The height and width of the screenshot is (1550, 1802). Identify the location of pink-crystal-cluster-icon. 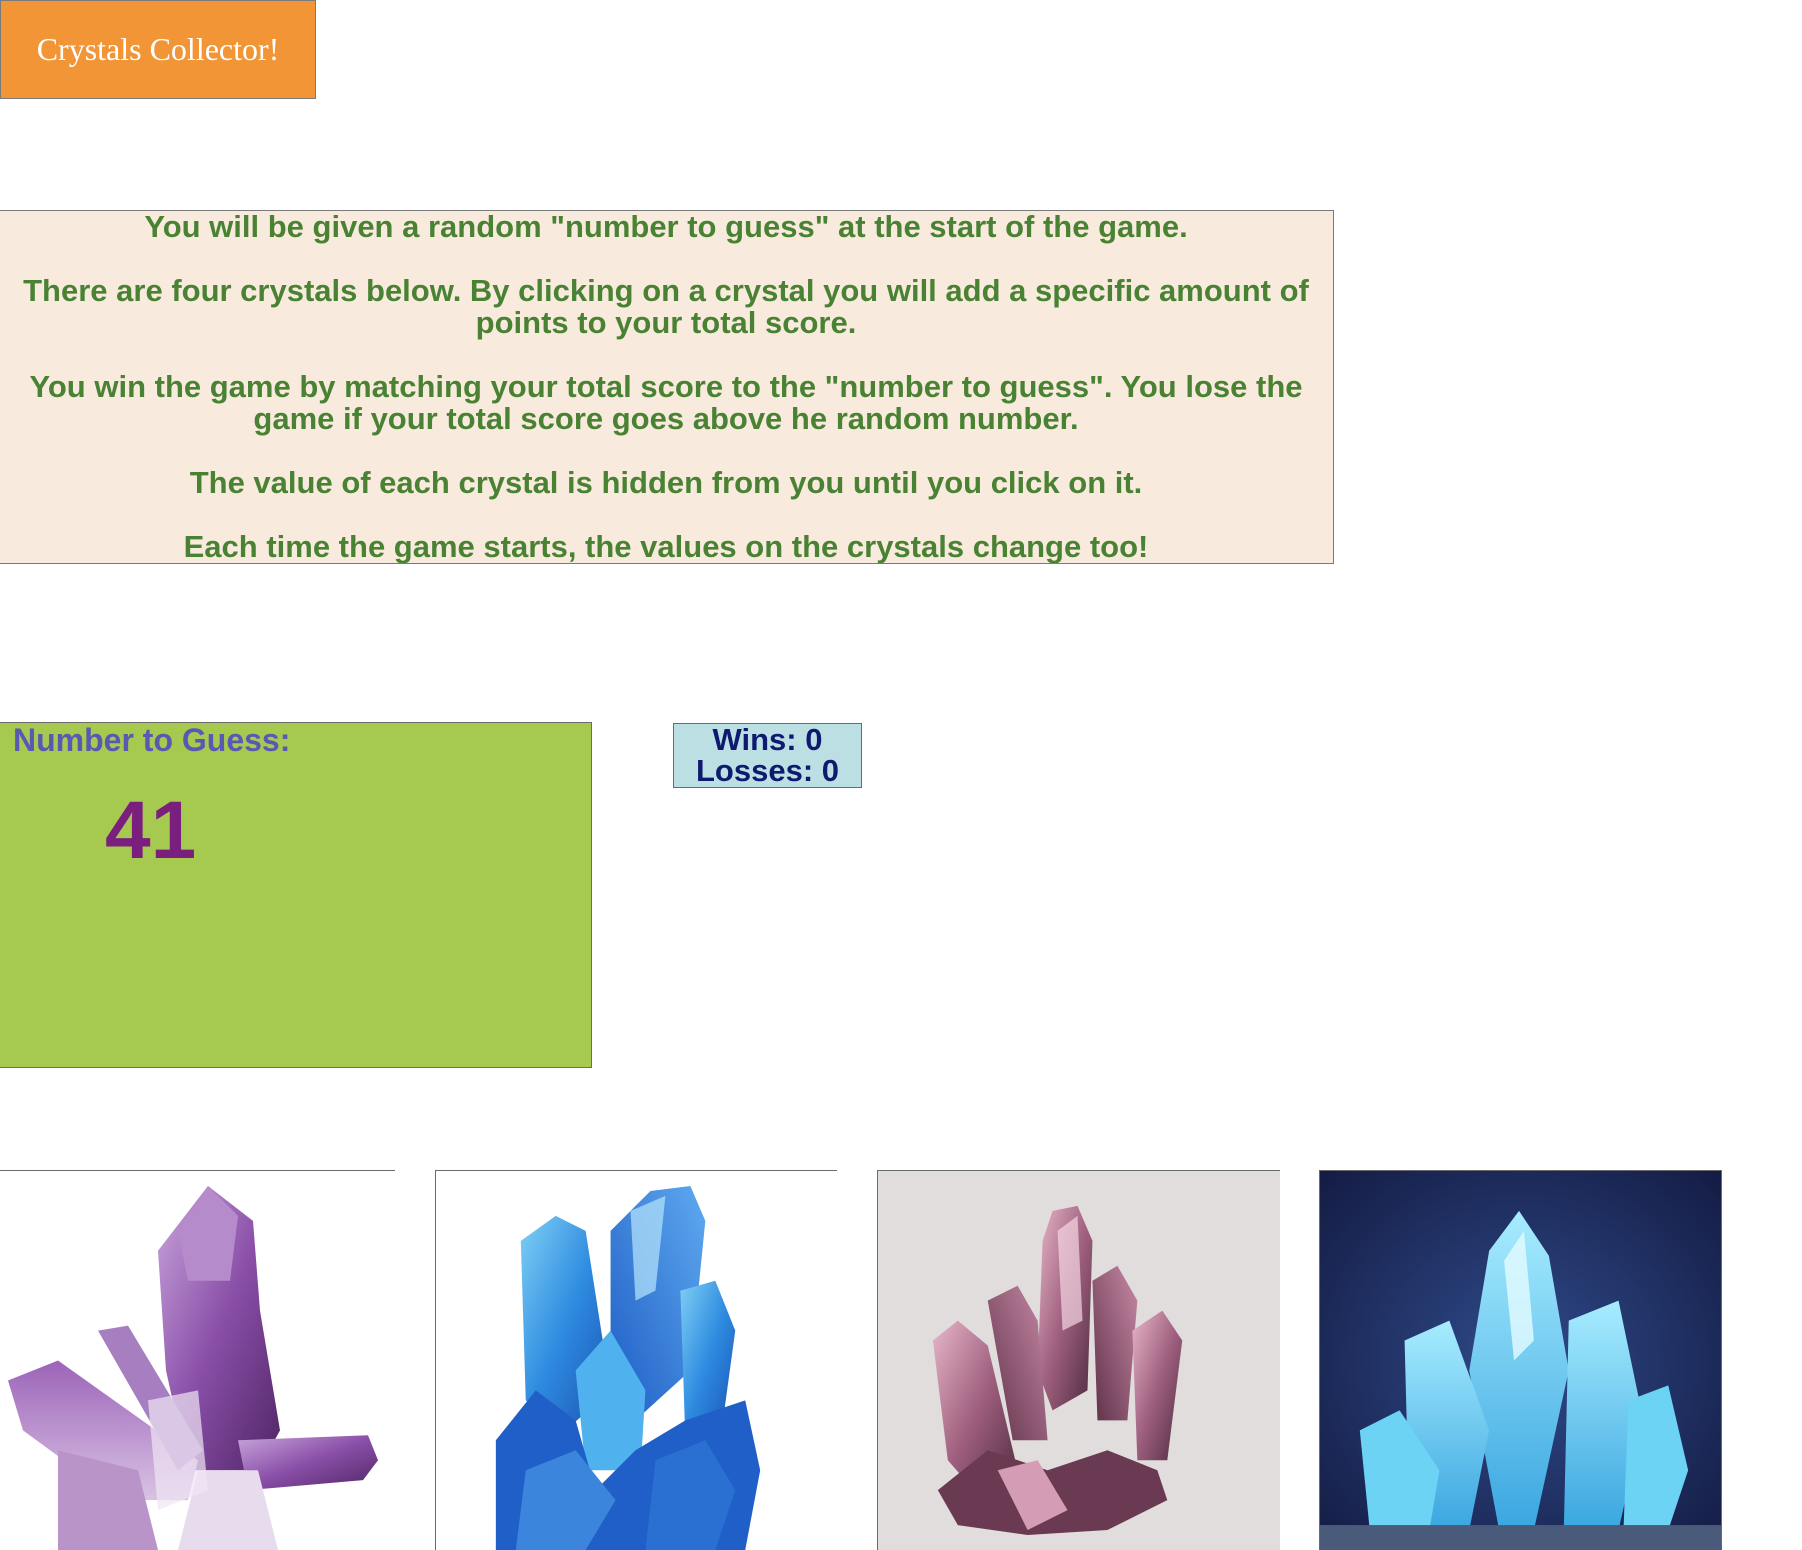
(1057, 1370).